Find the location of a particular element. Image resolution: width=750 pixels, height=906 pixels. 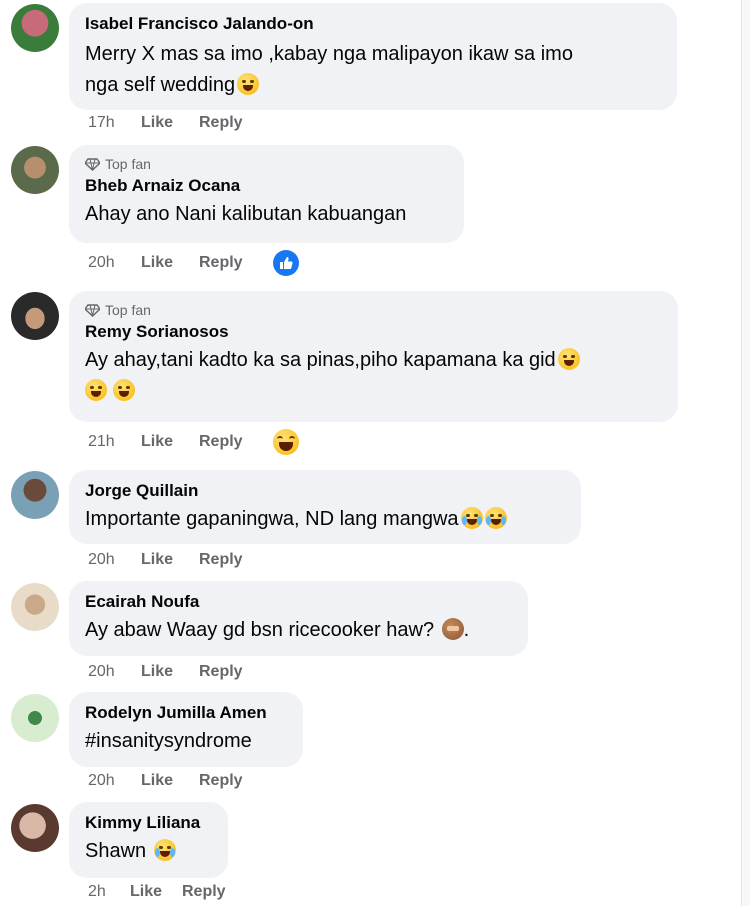

comment-actions: 21h Like Reply is located at coordinates (165, 442).